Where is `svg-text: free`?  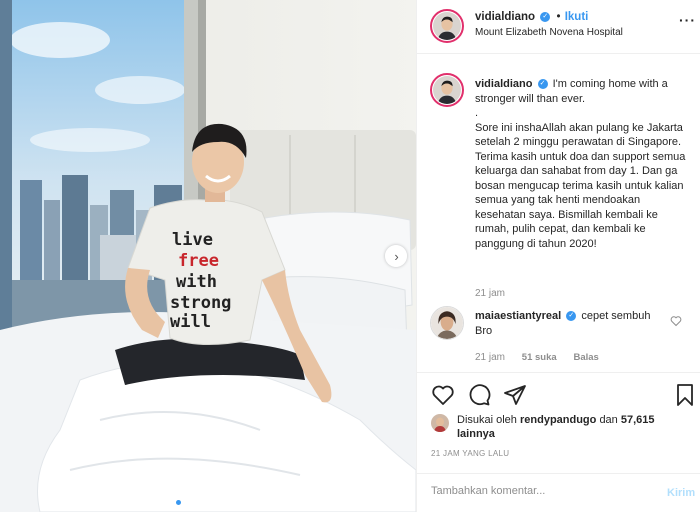 svg-text: free is located at coordinates (198, 261).